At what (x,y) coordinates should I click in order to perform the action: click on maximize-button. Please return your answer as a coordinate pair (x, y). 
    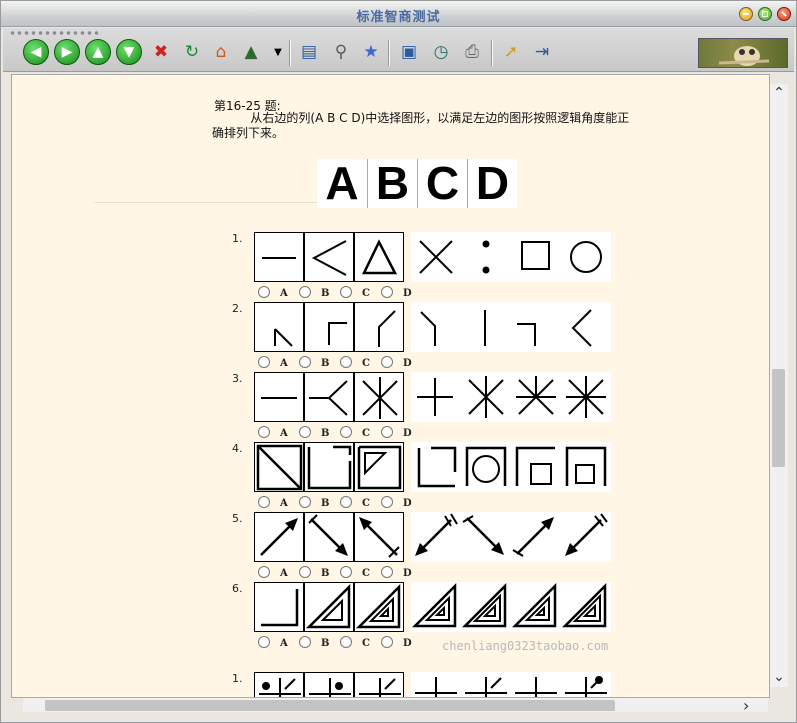
    Looking at the image, I should click on (765, 14).